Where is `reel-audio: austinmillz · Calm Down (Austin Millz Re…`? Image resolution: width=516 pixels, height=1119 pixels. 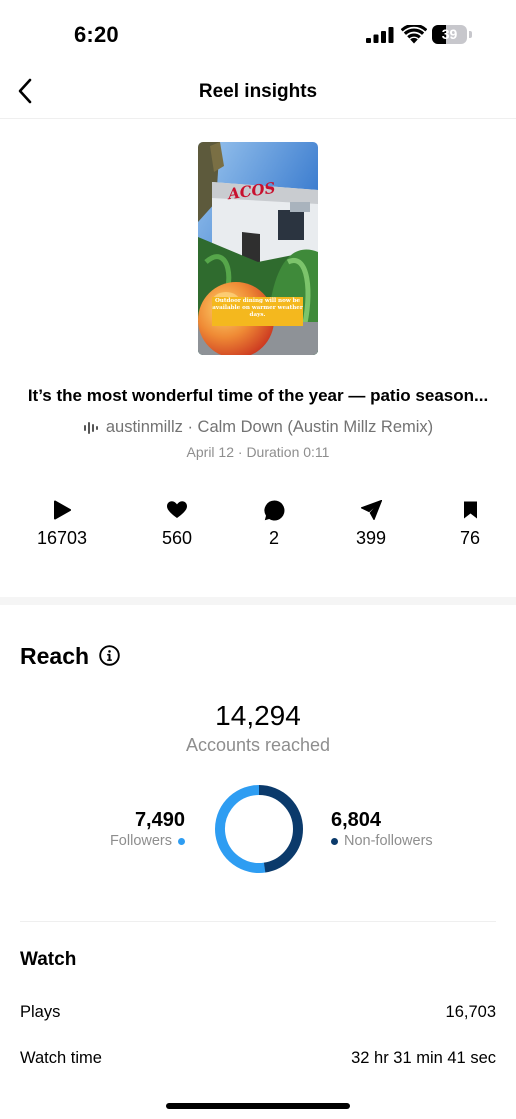 reel-audio: austinmillz · Calm Down (Austin Millz Re… is located at coordinates (258, 427).